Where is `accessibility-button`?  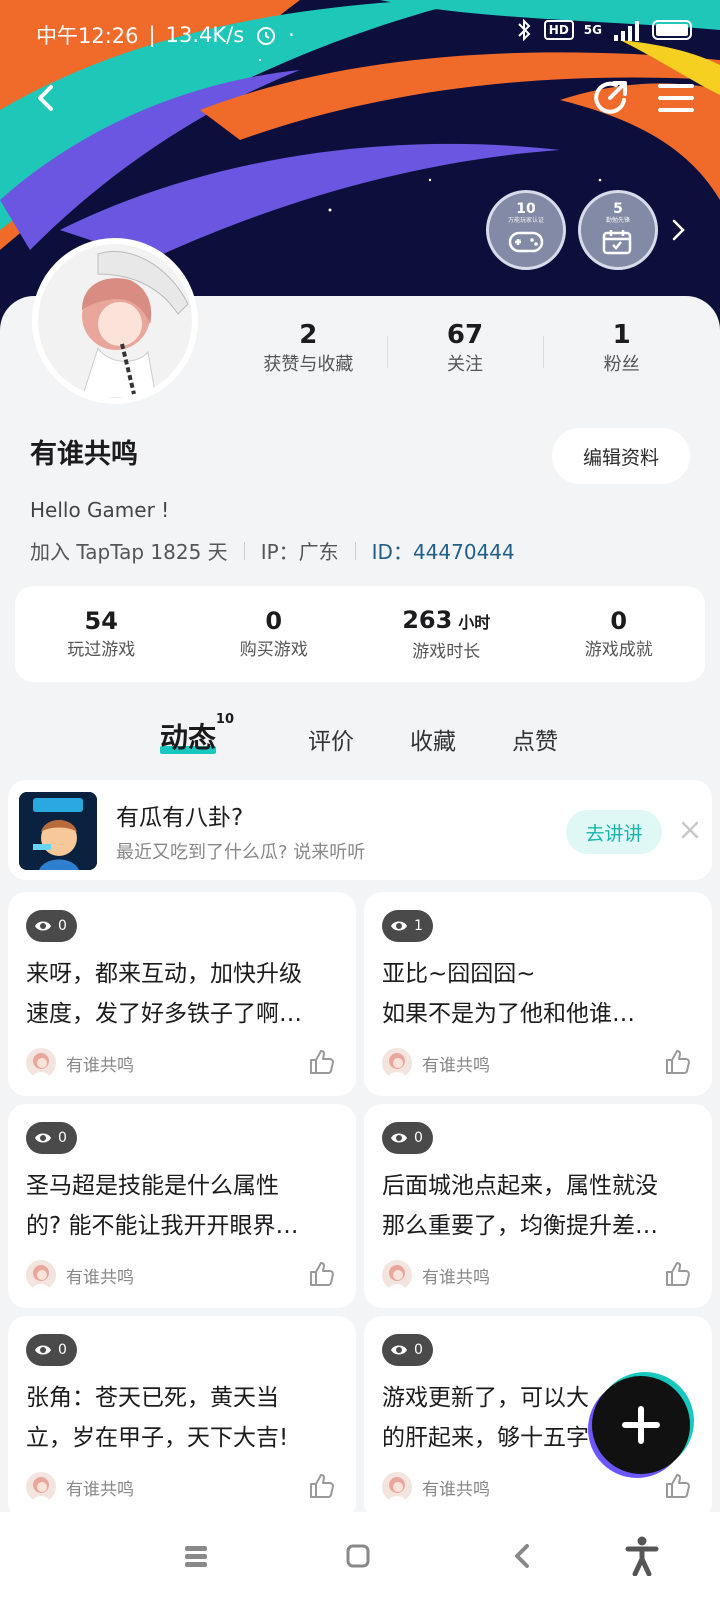
accessibility-button is located at coordinates (642, 1556).